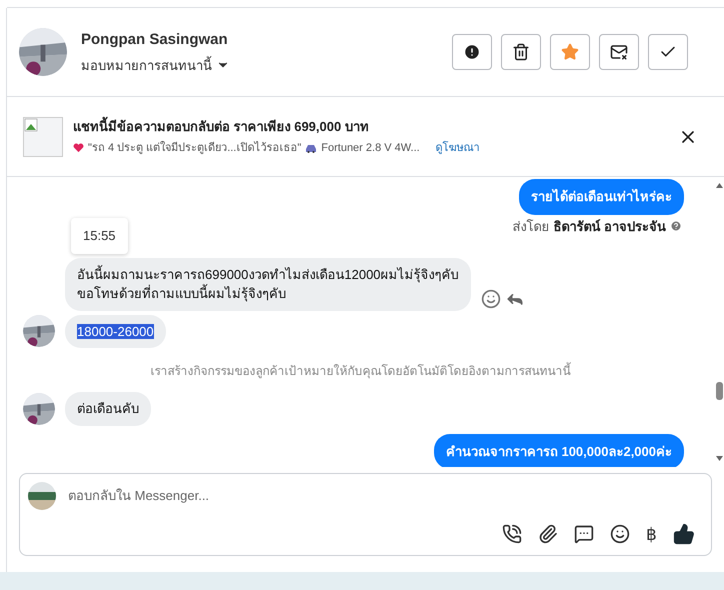  I want to click on assign-dropdown: มอบหมายการสนทนานี้, so click(155, 65).